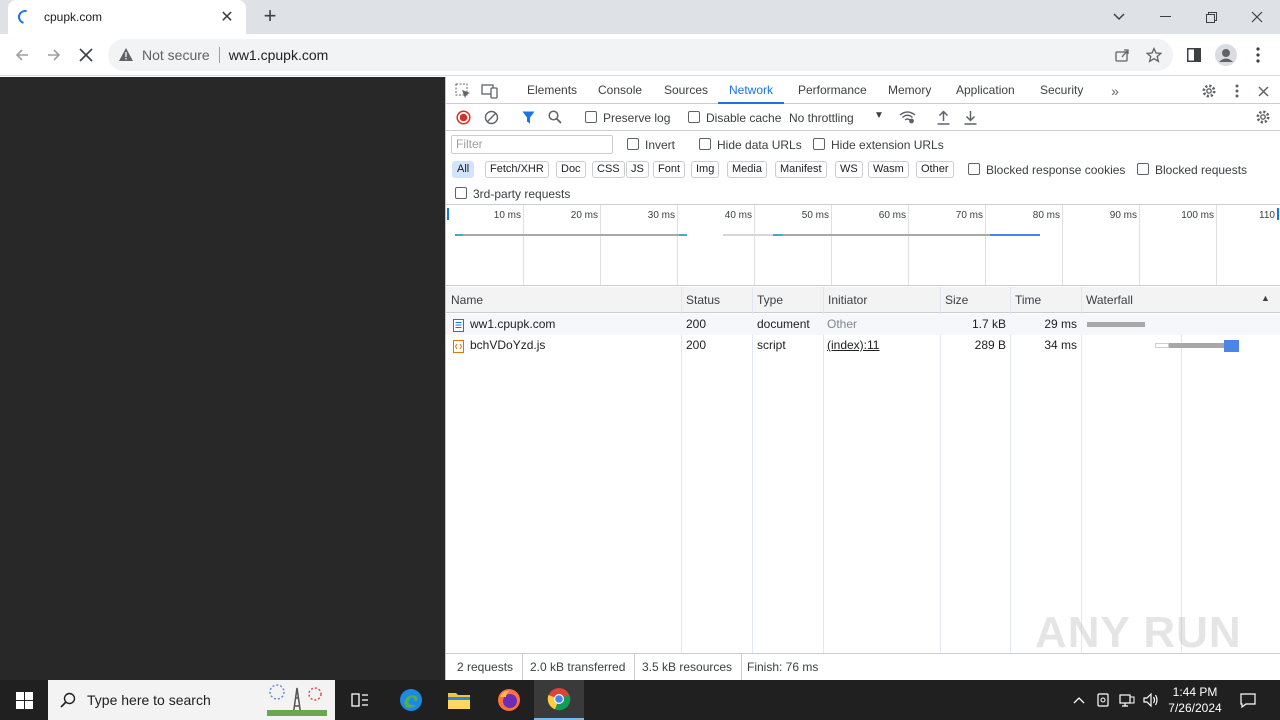 Image resolution: width=1280 pixels, height=720 pixels. I want to click on omnibox: Not secure ww1.cpupk.com, so click(640, 55).